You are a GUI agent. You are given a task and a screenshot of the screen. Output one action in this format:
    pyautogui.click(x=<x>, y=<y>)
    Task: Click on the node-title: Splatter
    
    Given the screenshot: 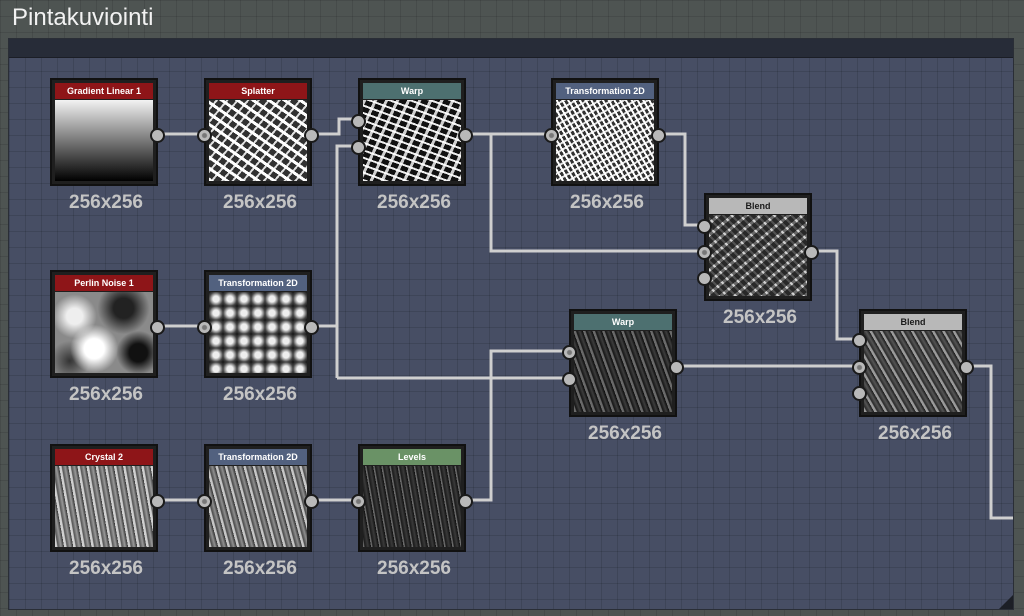 What is the action you would take?
    pyautogui.click(x=258, y=91)
    